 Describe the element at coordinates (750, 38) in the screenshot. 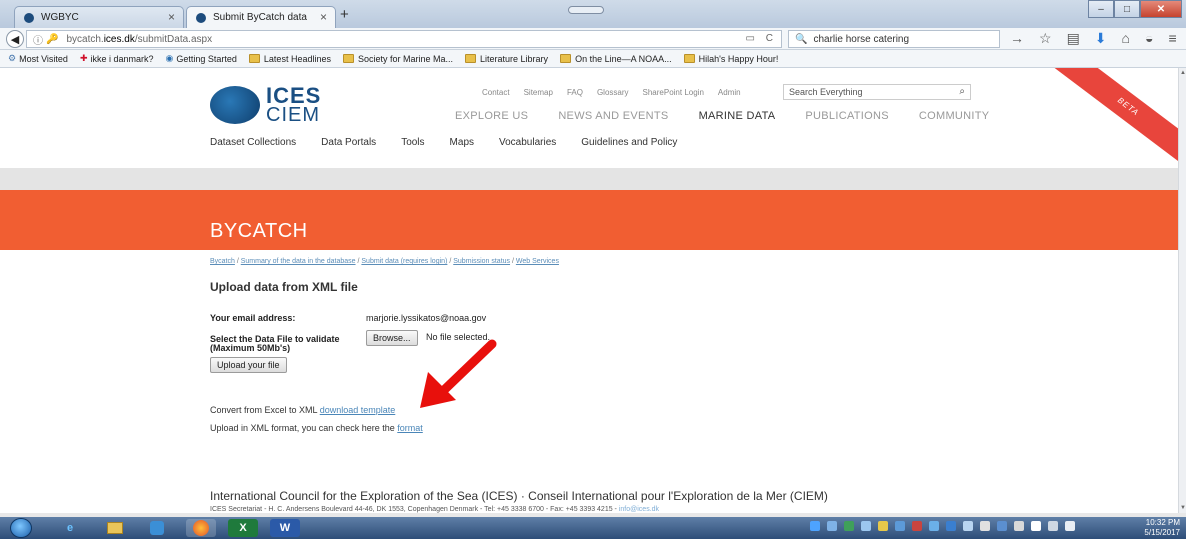

I see `reader-view-icon: ▭` at that location.